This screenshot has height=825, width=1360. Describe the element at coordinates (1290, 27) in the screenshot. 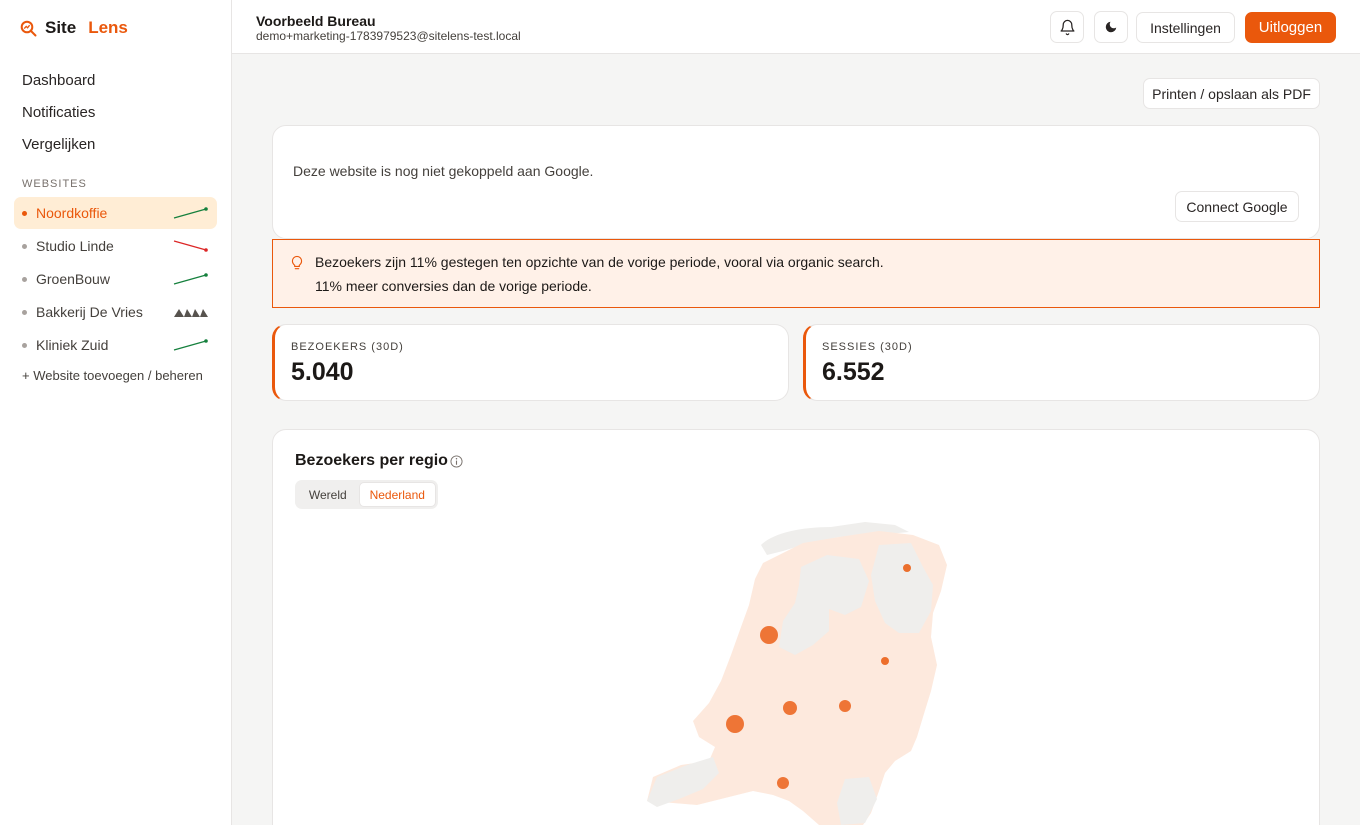

I see `logout-button: Uitloggen` at that location.